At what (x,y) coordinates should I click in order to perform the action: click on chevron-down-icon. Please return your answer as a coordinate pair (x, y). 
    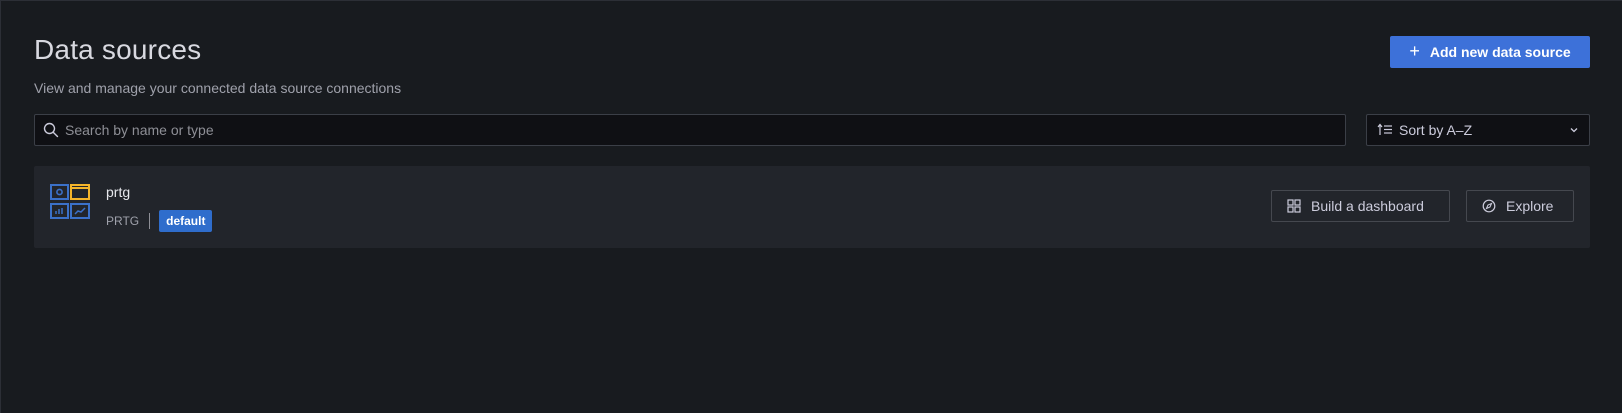
    Looking at the image, I should click on (1574, 130).